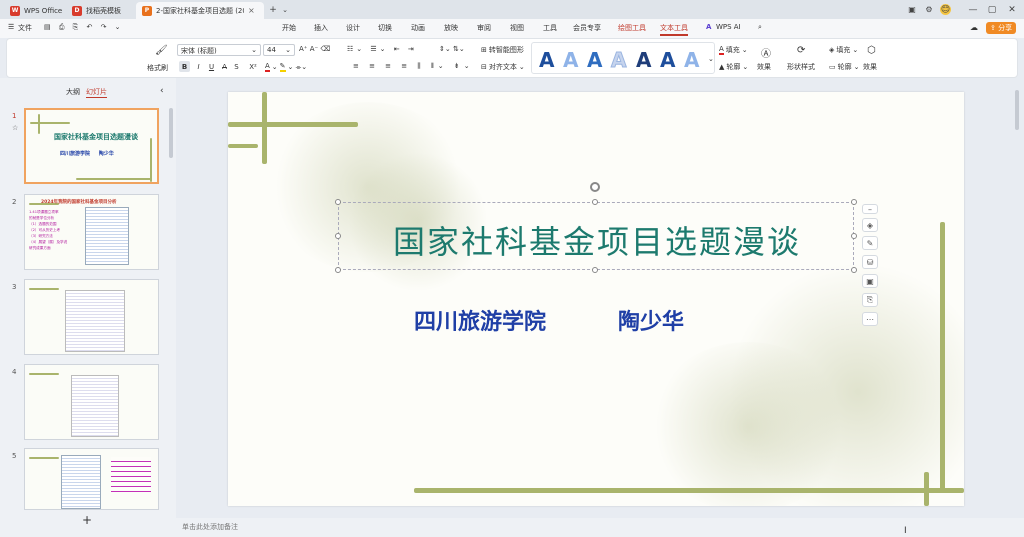 The height and width of the screenshot is (537, 1024). I want to click on tab-wps-office: W WPS Office, so click(36, 10).